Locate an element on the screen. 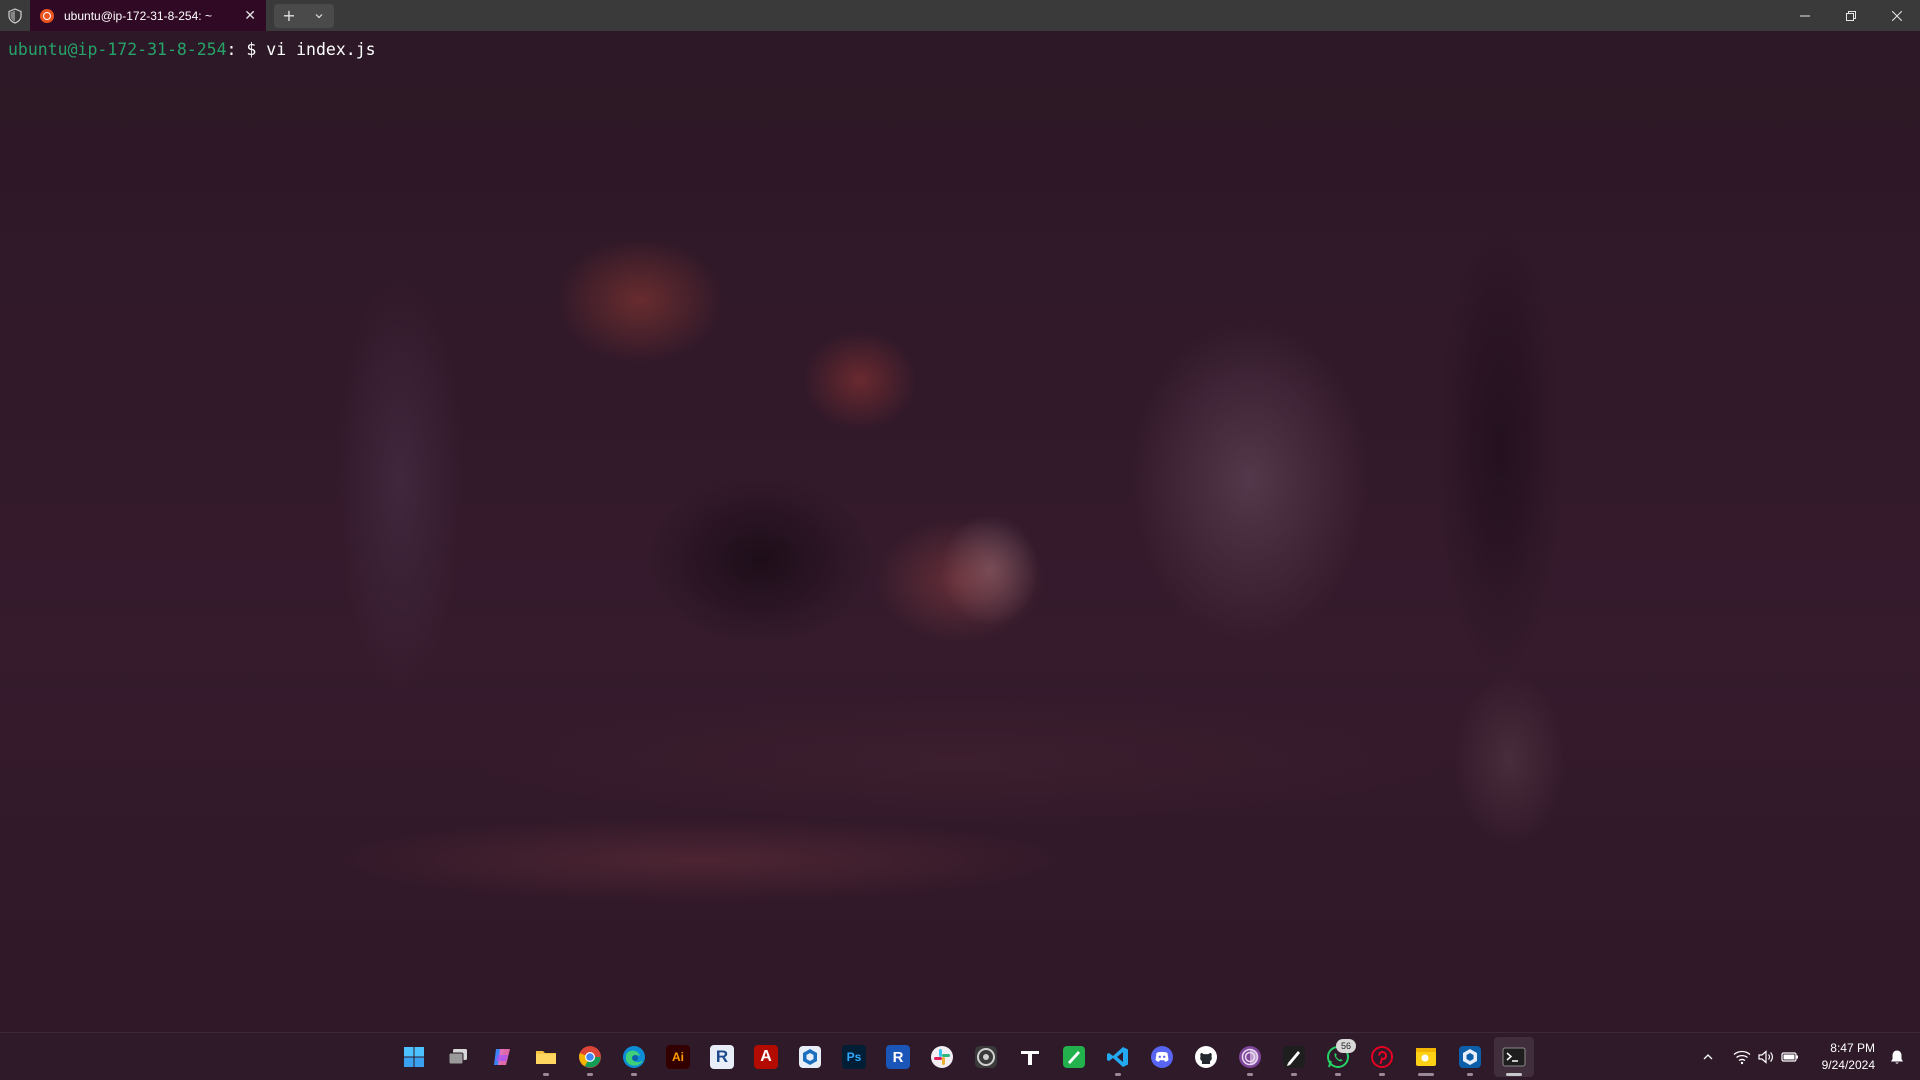 Image resolution: width=1920 pixels, height=1080 pixels. github-icon is located at coordinates (1206, 1057).